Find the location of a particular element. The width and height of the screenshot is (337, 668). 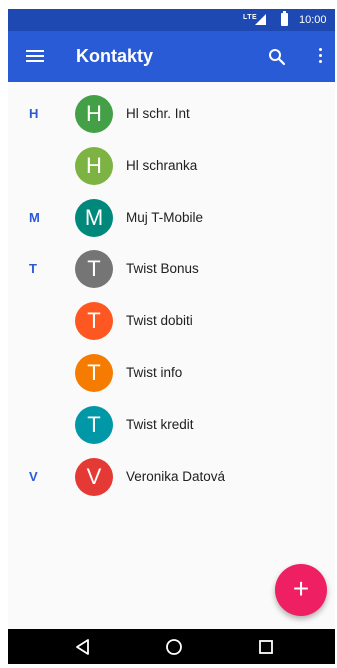

more-vert-icon is located at coordinates (320, 56).